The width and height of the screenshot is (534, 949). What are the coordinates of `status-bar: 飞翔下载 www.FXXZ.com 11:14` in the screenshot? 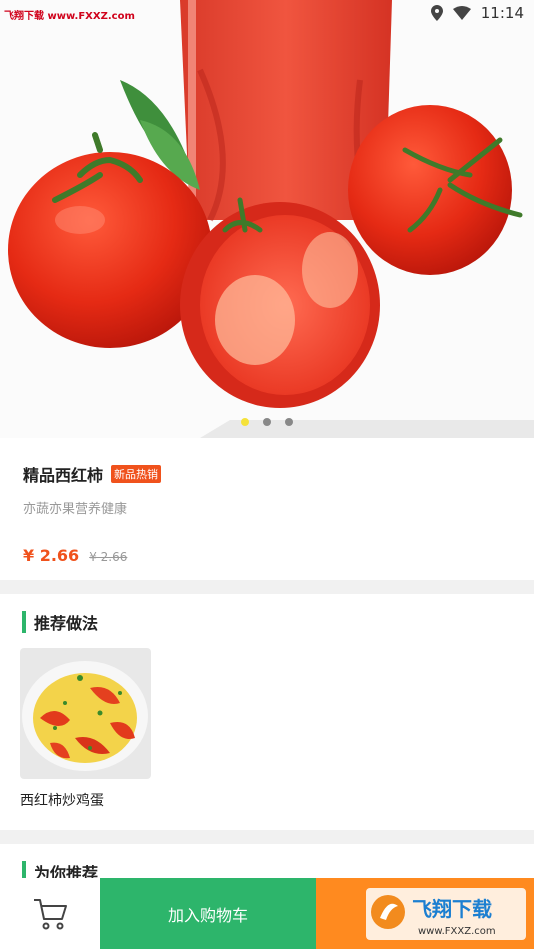 It's located at (267, 14).